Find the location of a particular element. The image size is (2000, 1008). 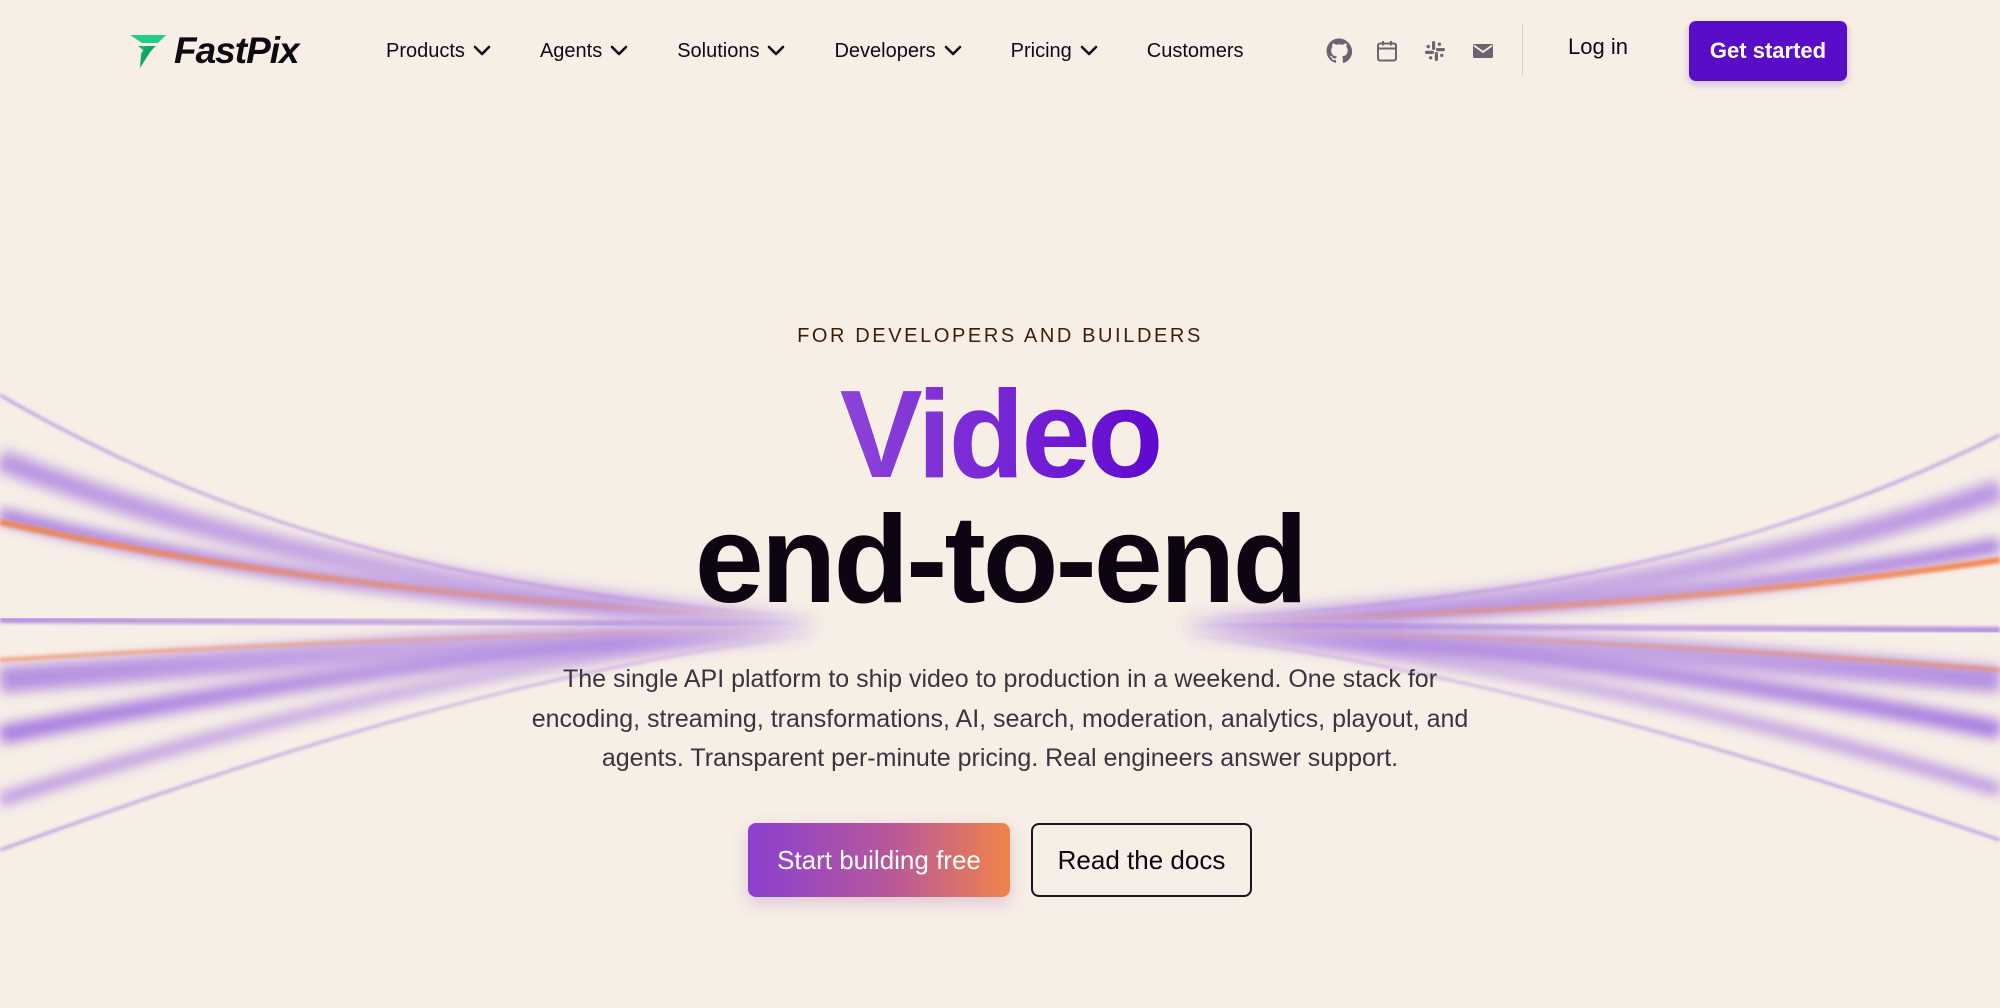

slack-icon is located at coordinates (1435, 51).